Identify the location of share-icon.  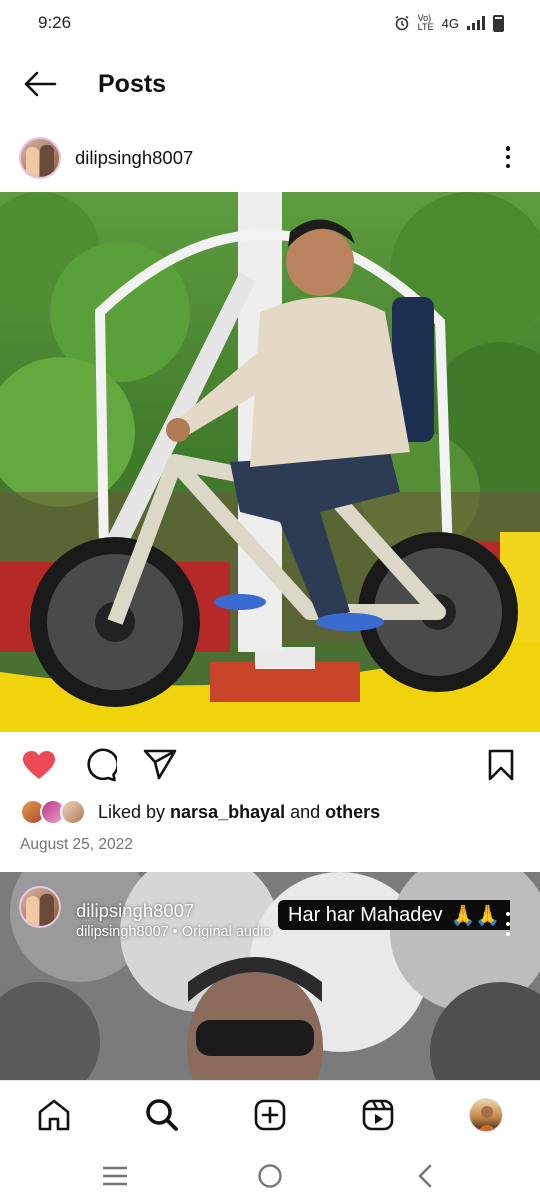
(160, 764).